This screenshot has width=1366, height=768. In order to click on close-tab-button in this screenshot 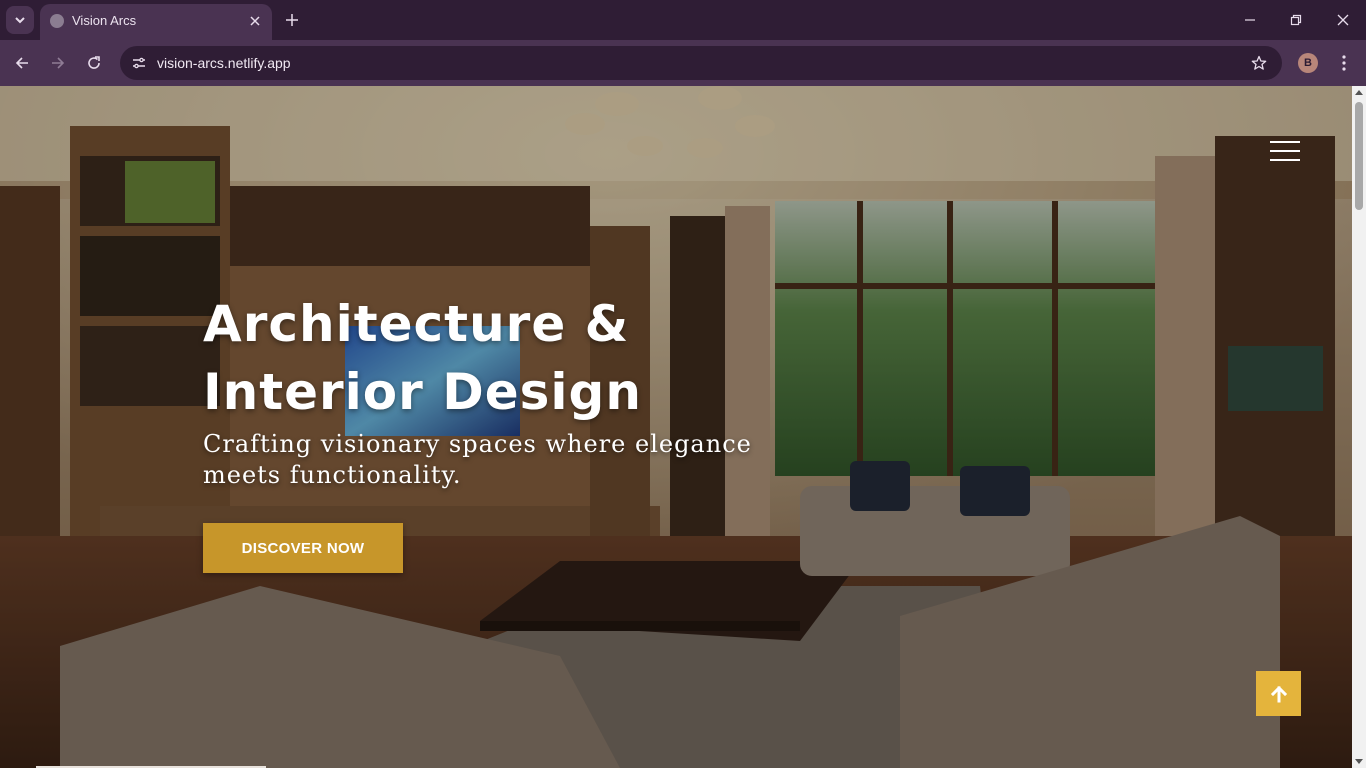, I will do `click(255, 21)`.